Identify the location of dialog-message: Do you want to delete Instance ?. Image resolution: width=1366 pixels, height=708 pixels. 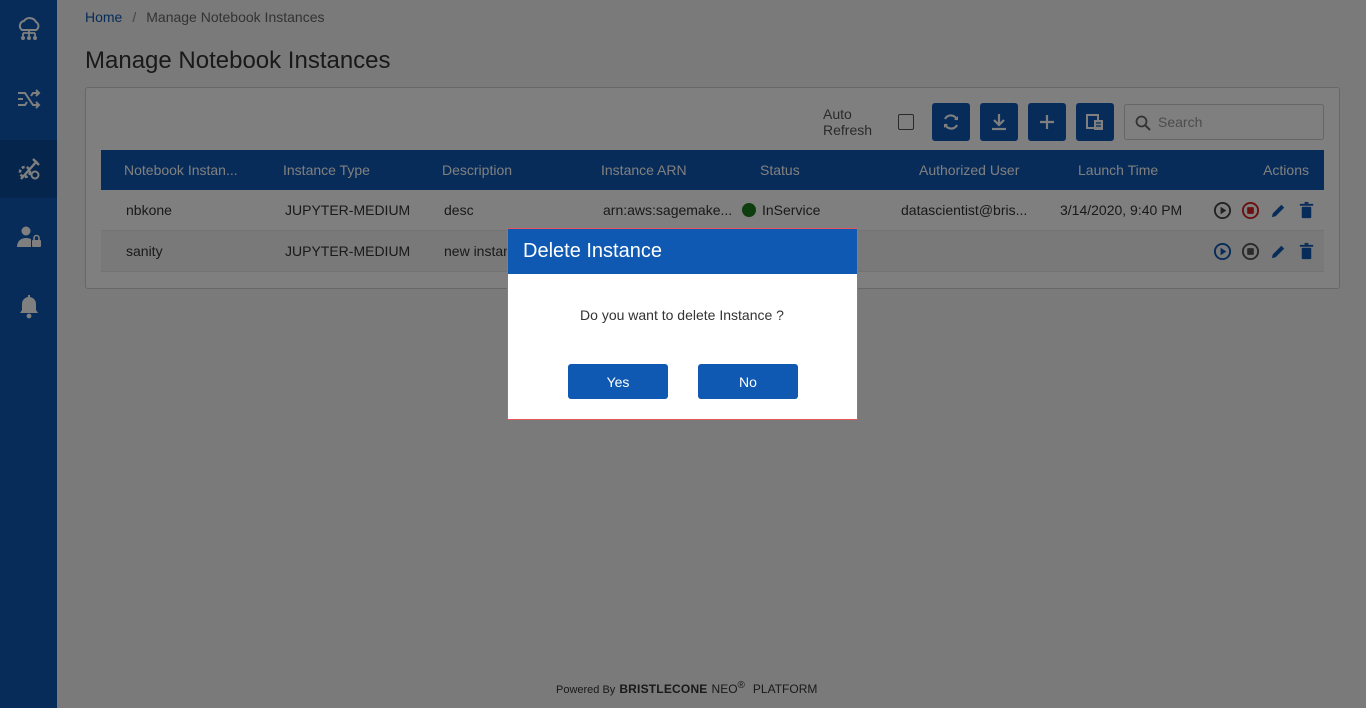
(682, 315).